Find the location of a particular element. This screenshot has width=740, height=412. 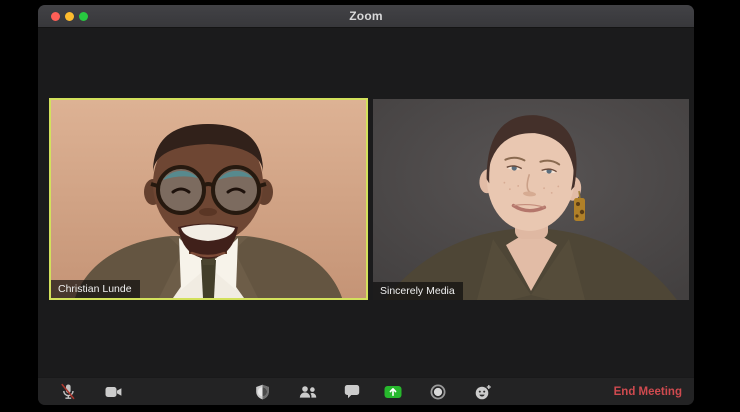

participant-name-badge: Sincerely Media is located at coordinates (418, 290).